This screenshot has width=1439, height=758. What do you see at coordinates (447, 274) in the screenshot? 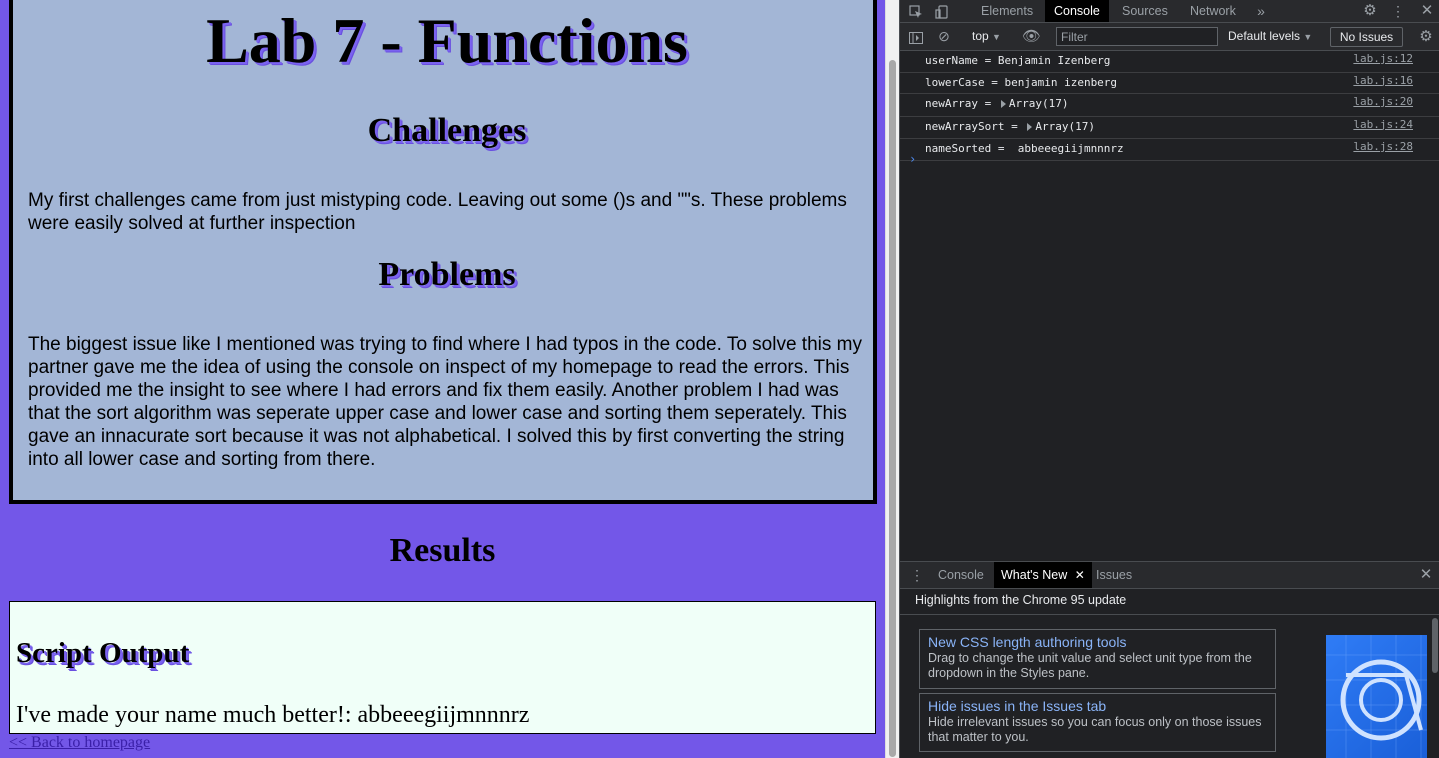
I see `problems-heading: Problems` at bounding box center [447, 274].